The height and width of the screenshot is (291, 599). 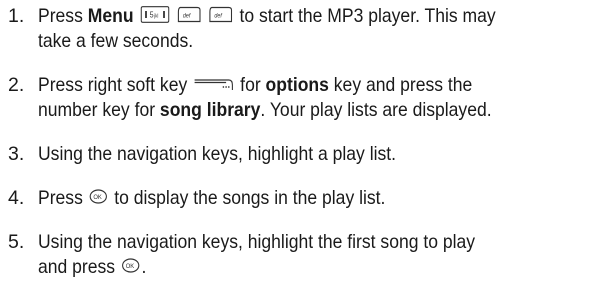 I want to click on svg-text: 5, so click(x=151, y=14).